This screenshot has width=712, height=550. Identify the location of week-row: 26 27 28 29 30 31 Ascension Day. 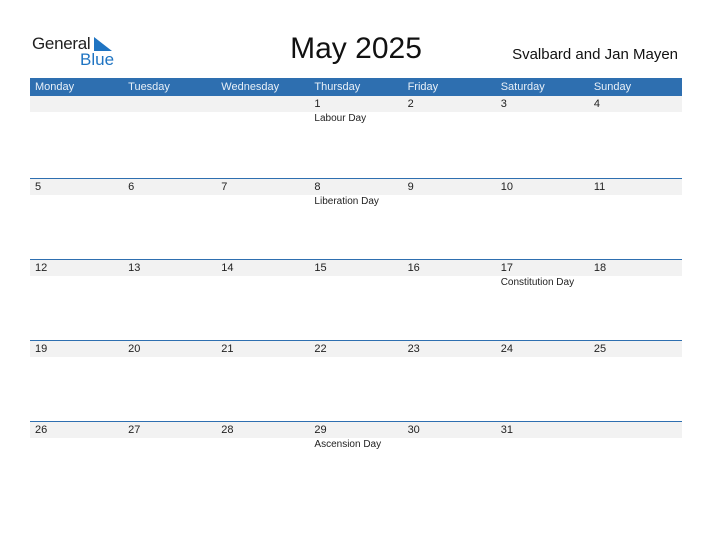
(356, 461).